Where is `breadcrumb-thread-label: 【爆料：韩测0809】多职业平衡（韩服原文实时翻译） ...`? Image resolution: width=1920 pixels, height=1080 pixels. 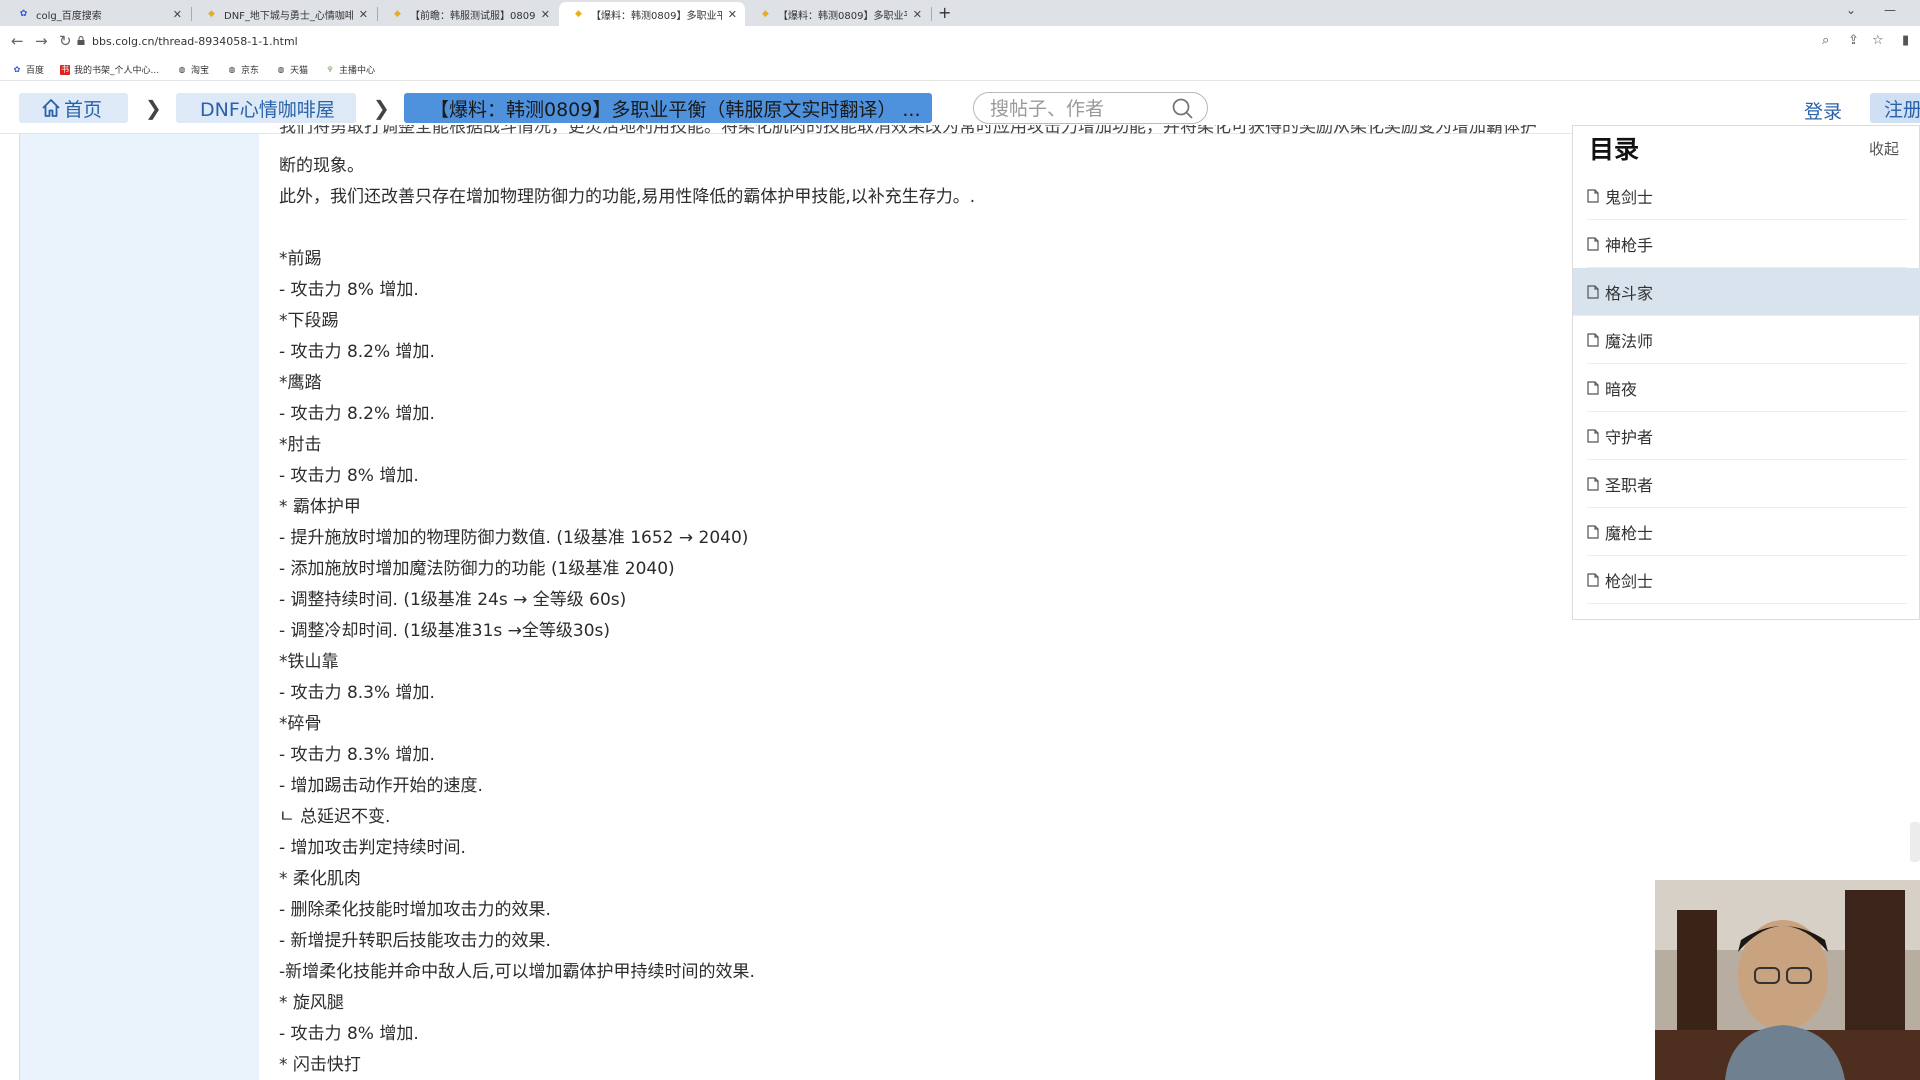 breadcrumb-thread-label: 【爆料：韩测0809】多职业平衡（韩服原文实时翻译） ... is located at coordinates (675, 109).